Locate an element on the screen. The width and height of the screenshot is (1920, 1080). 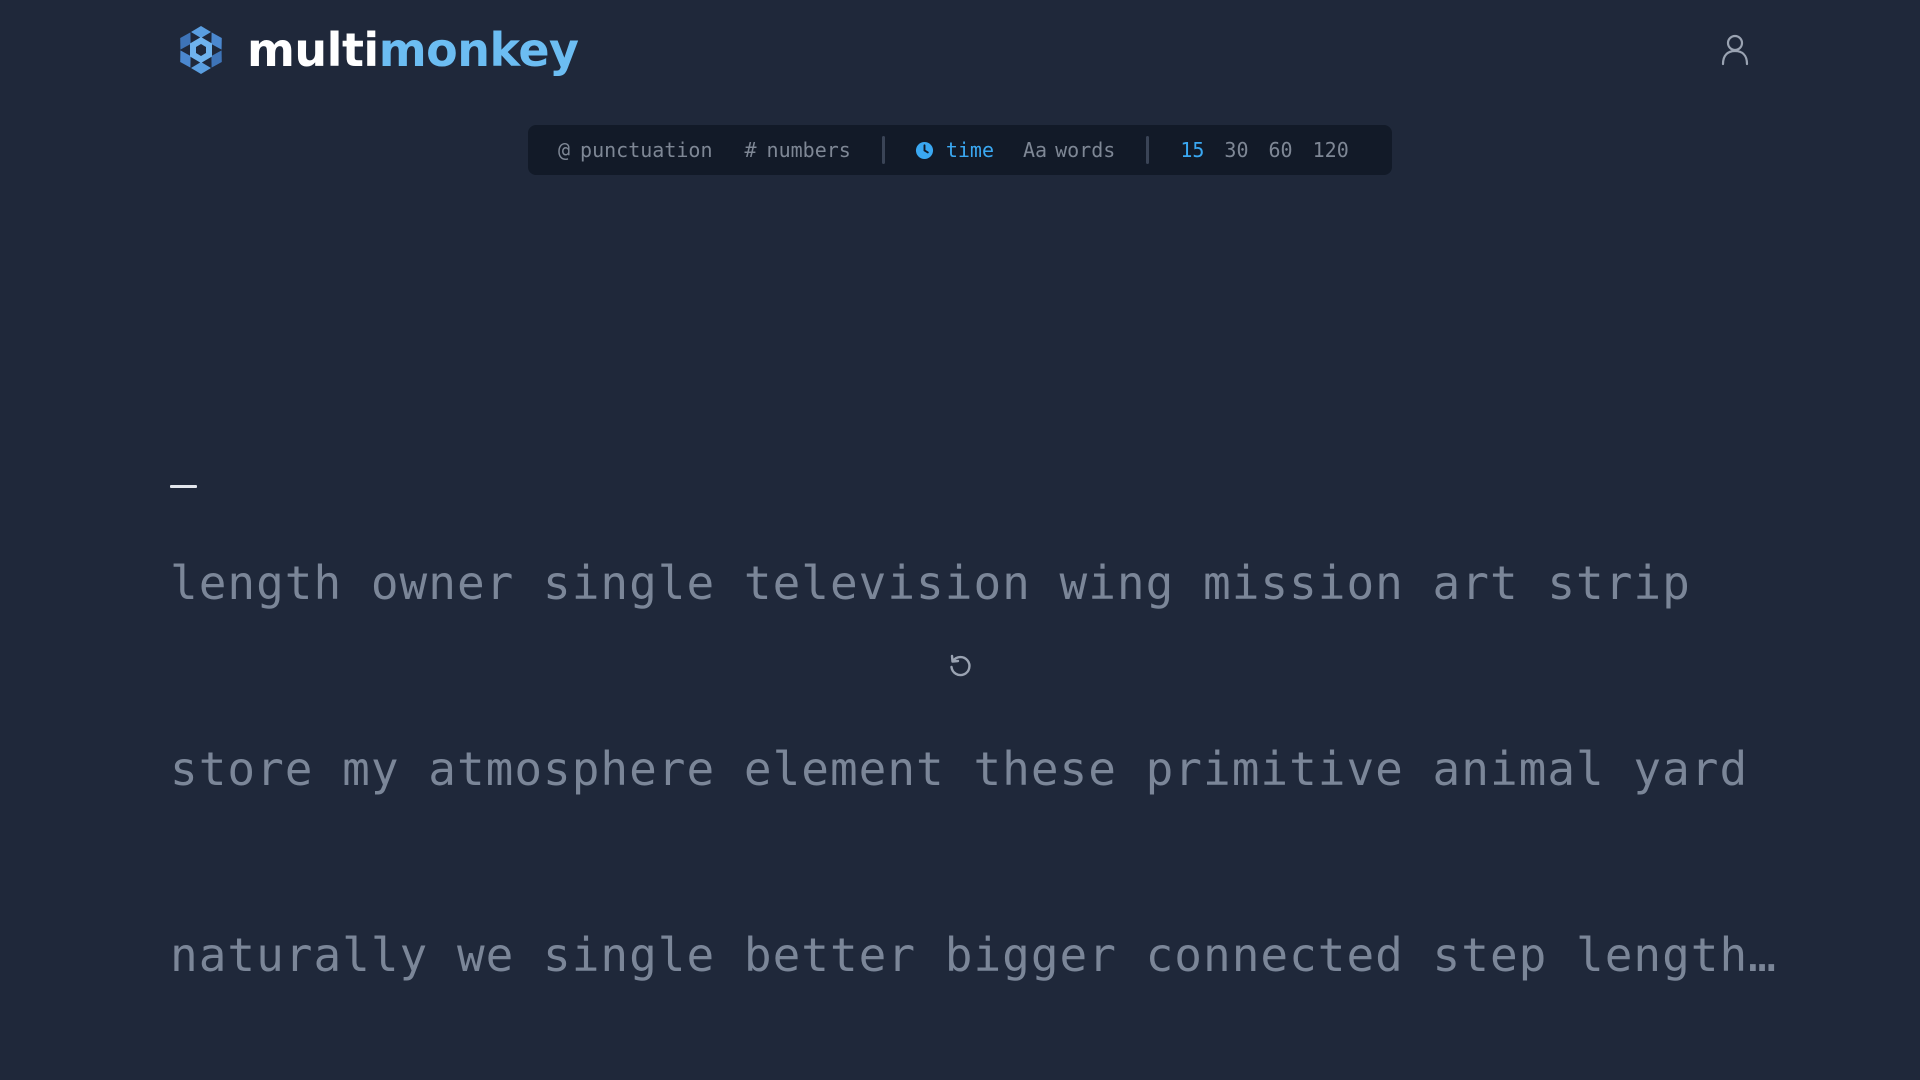
duration-120: 120 is located at coordinates (1331, 150).